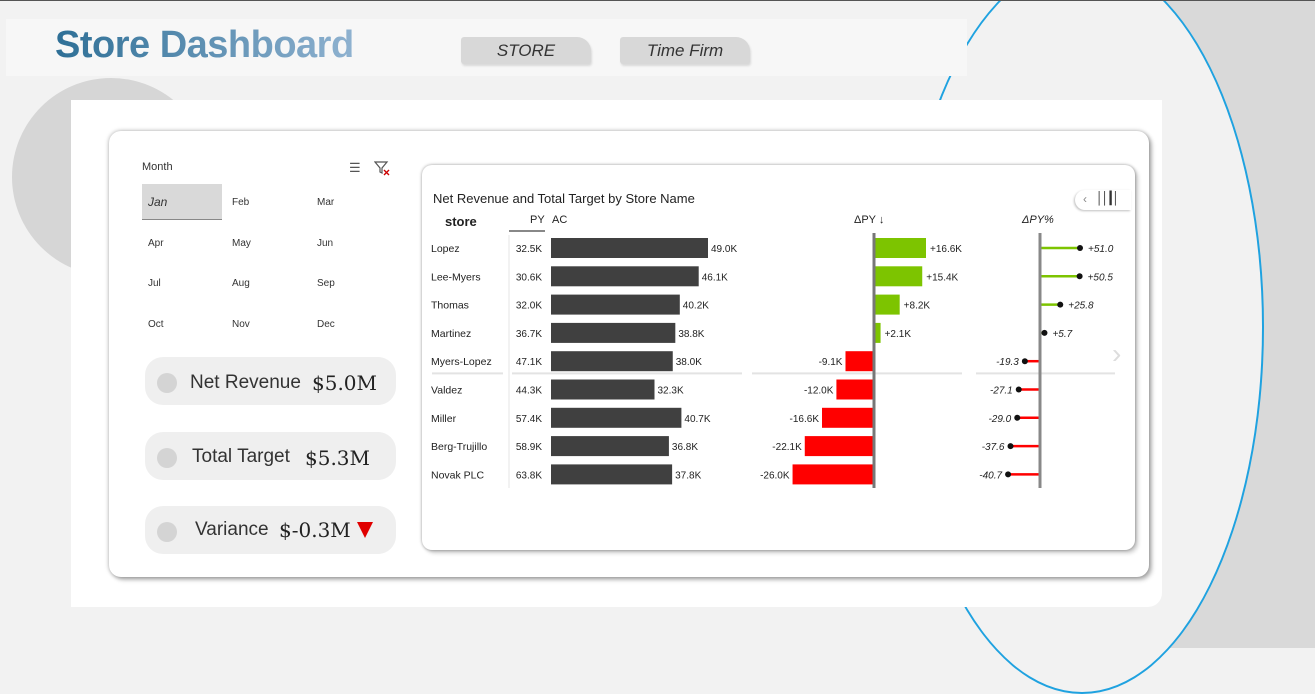 This screenshot has width=1315, height=694. Describe the element at coordinates (898, 334) in the screenshot. I see `delta-py-label: +2.1K` at that location.